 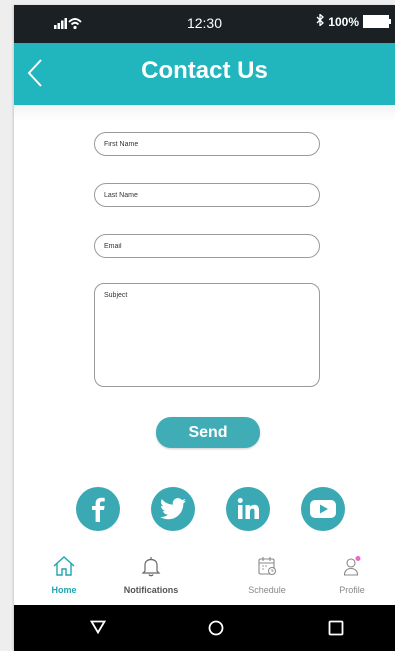 I want to click on tab-home: Home, so click(x=64, y=575).